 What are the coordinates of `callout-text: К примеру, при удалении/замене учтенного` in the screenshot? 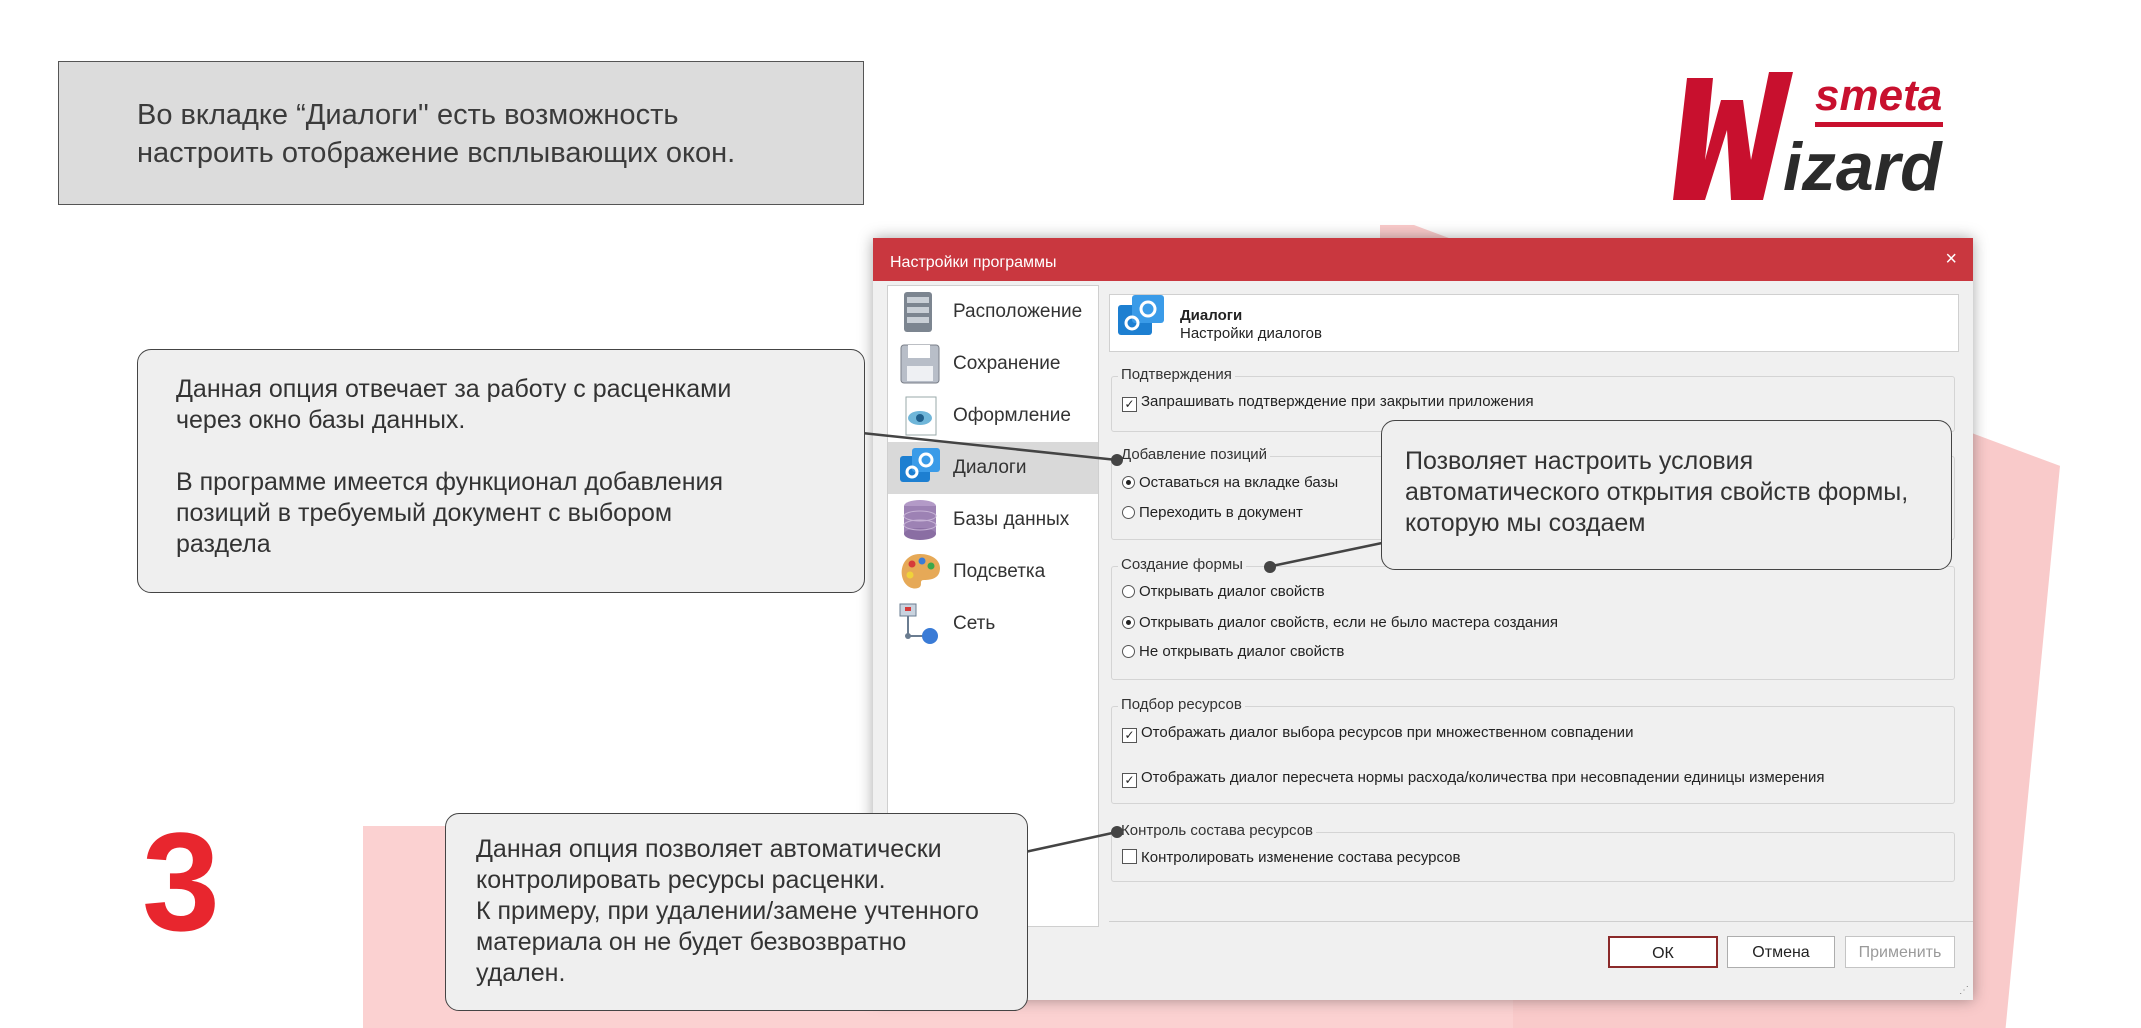 It's located at (727, 911).